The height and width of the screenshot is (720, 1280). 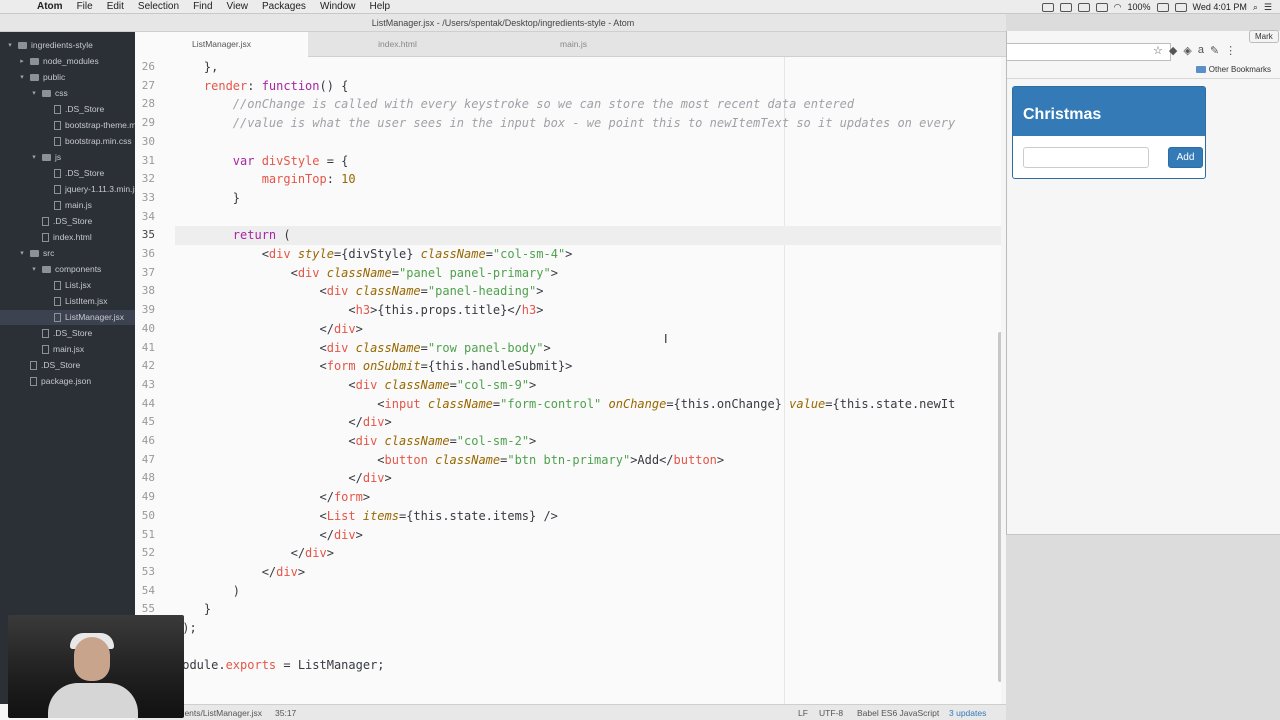 What do you see at coordinates (115, 7) in the screenshot?
I see `menu-edit: Edit` at bounding box center [115, 7].